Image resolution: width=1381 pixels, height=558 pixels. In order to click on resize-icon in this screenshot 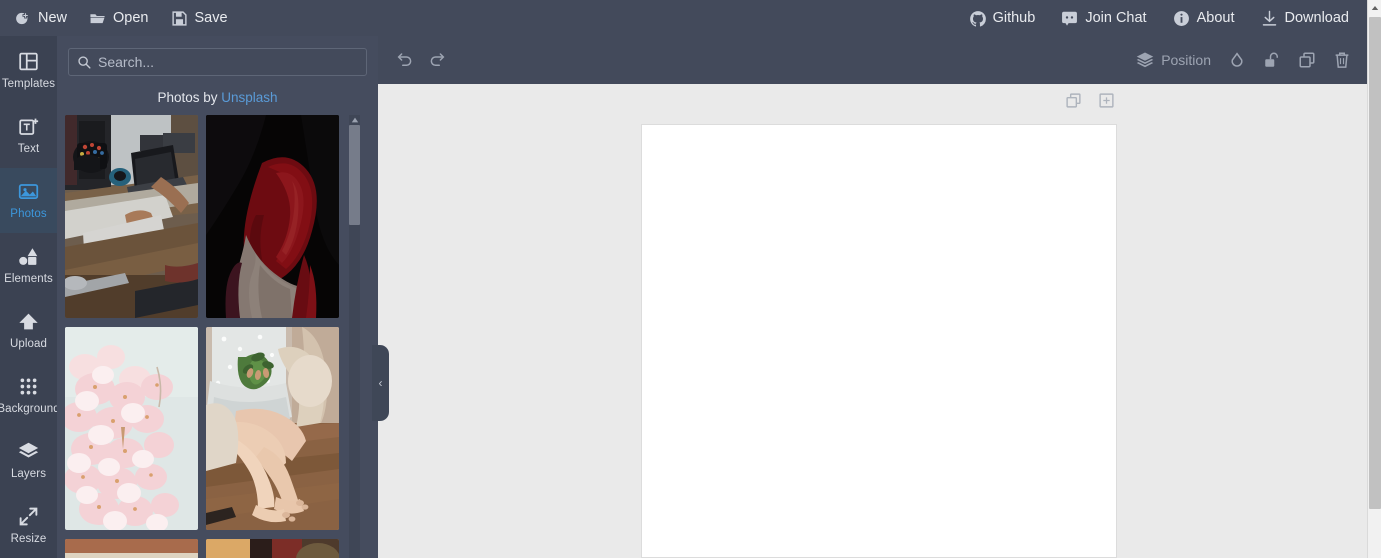, I will do `click(28, 516)`.